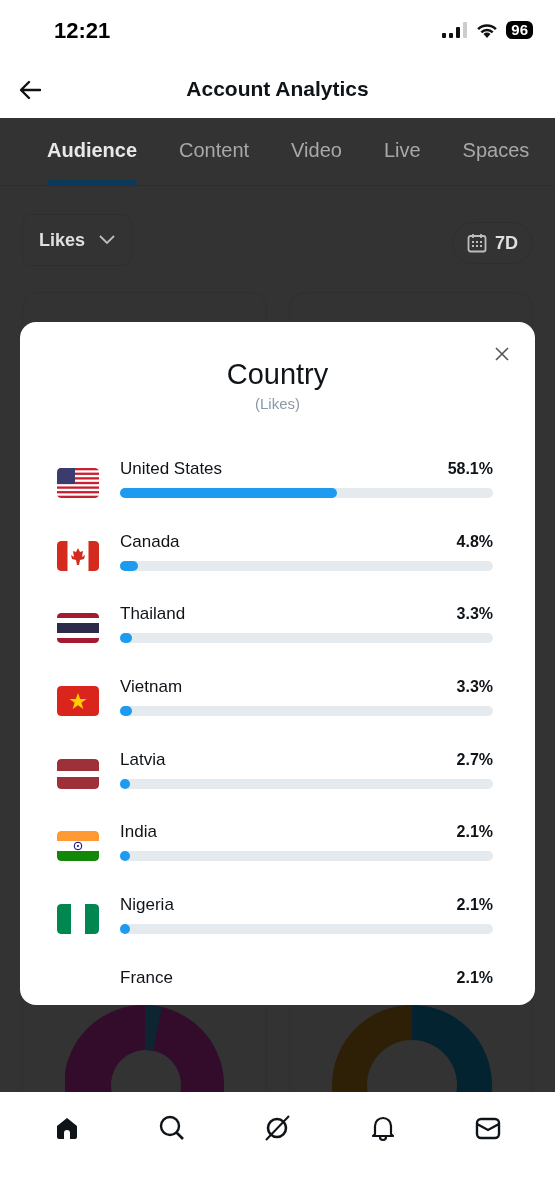 The width and height of the screenshot is (555, 1200). What do you see at coordinates (151, 686) in the screenshot?
I see `country-name: Vietnam` at bounding box center [151, 686].